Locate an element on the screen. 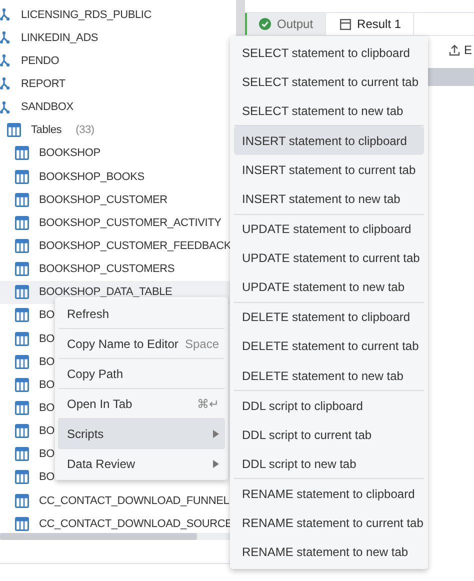 This screenshot has width=474, height=581. menu-item: DDL script to new tab is located at coordinates (329, 463).